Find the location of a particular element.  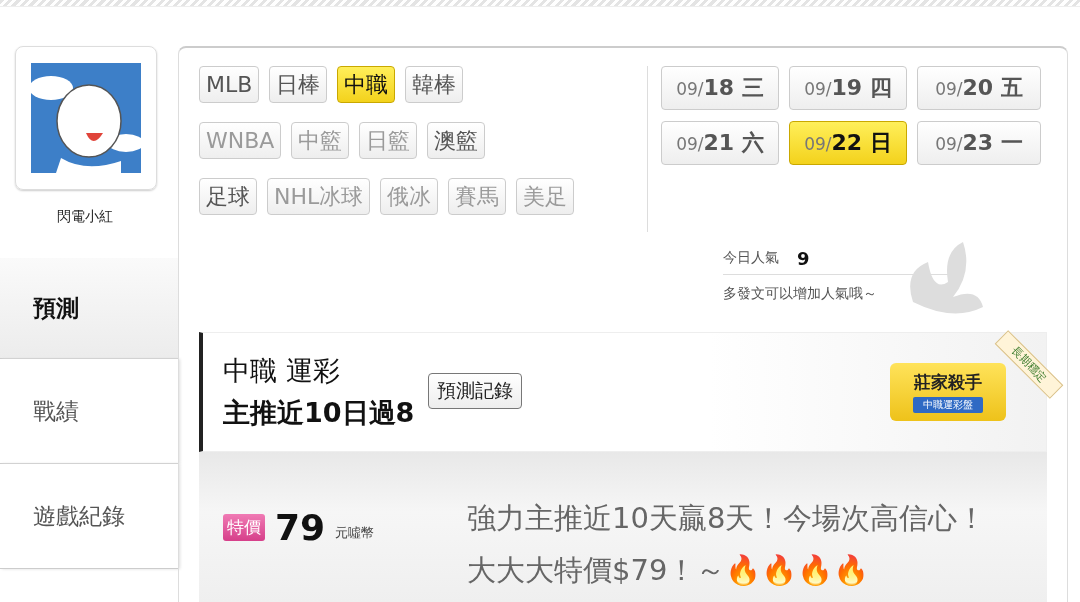

sidebar-item: 戰績 is located at coordinates (89, 411).